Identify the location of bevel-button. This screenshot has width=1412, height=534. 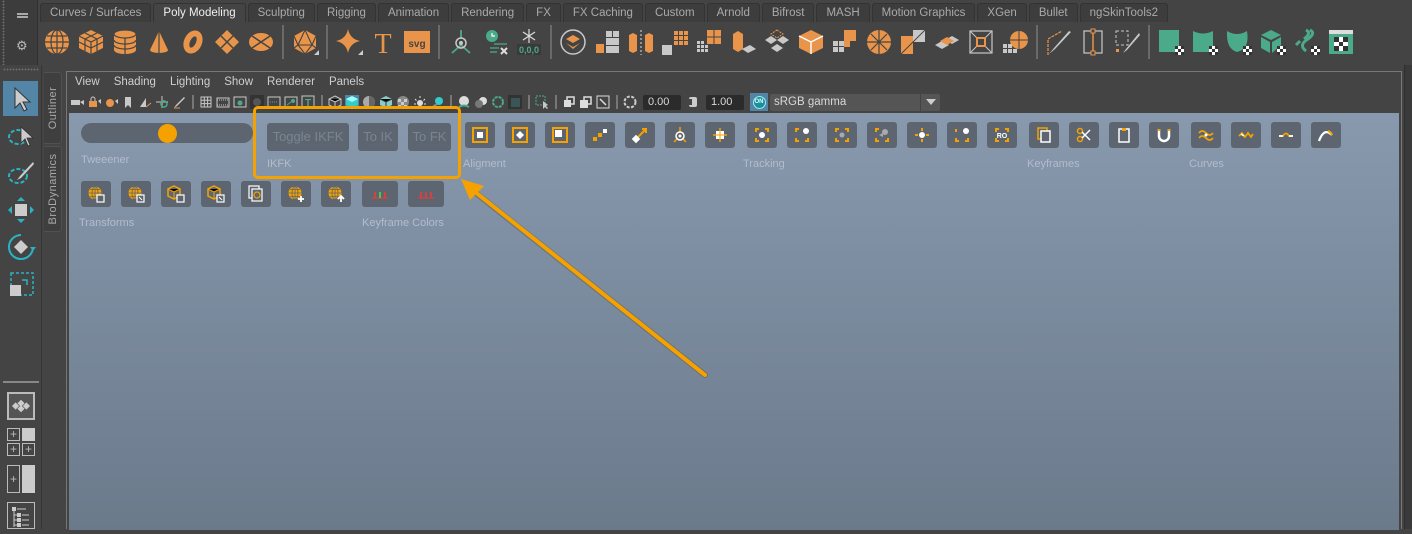
(777, 42).